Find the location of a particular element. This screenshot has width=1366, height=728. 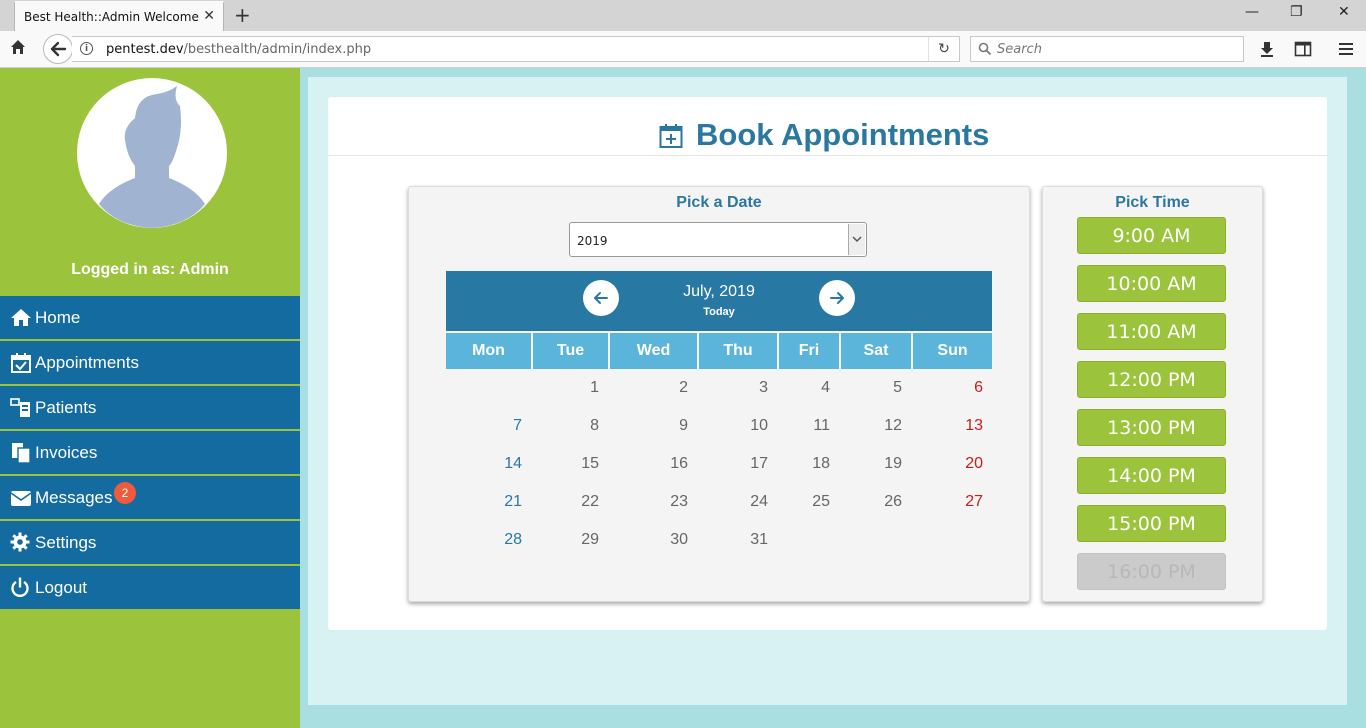

calendar-day-number: 25 is located at coordinates (821, 501).